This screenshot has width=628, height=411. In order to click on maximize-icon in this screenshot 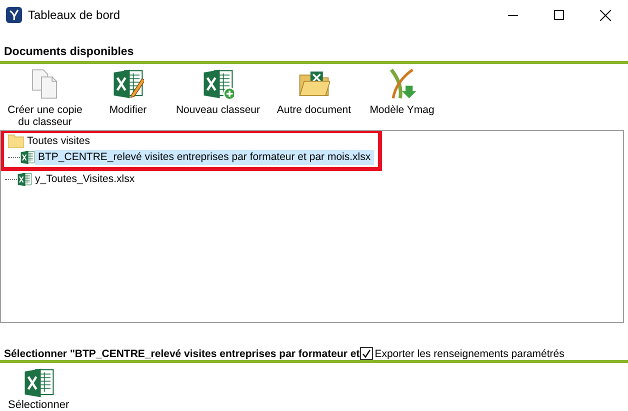, I will do `click(559, 15)`.